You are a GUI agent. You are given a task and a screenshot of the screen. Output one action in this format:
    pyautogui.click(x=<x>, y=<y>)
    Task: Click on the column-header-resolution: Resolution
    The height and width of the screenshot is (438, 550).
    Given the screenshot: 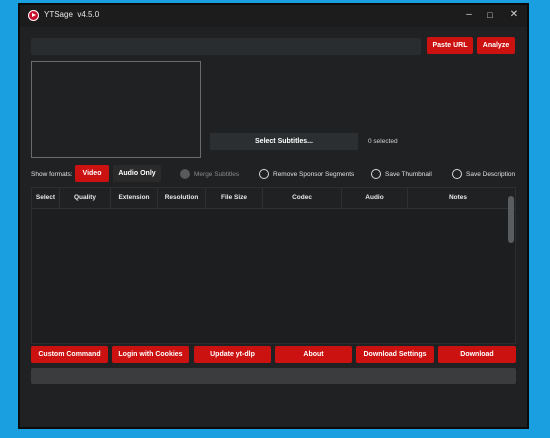 What is the action you would take?
    pyautogui.click(x=182, y=198)
    